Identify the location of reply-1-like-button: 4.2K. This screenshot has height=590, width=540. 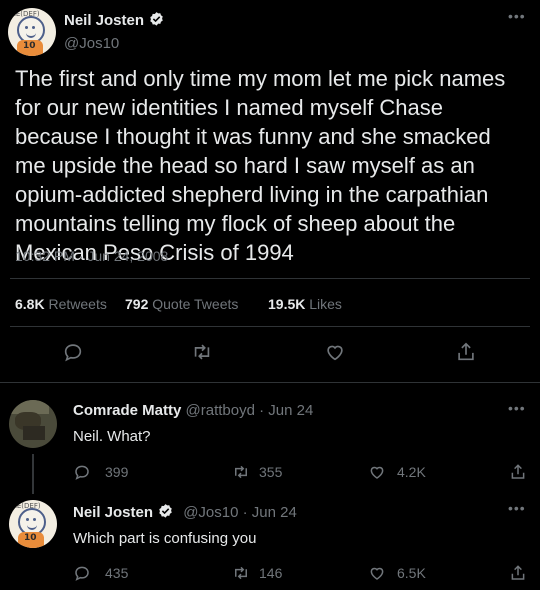
(397, 472).